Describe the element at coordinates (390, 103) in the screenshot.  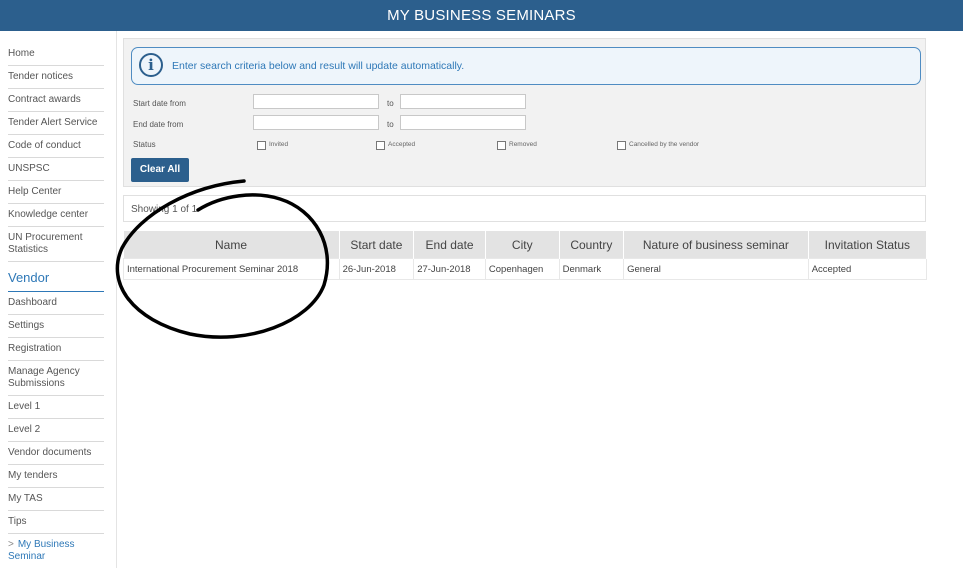
I see `start-date-to-label: to` at that location.